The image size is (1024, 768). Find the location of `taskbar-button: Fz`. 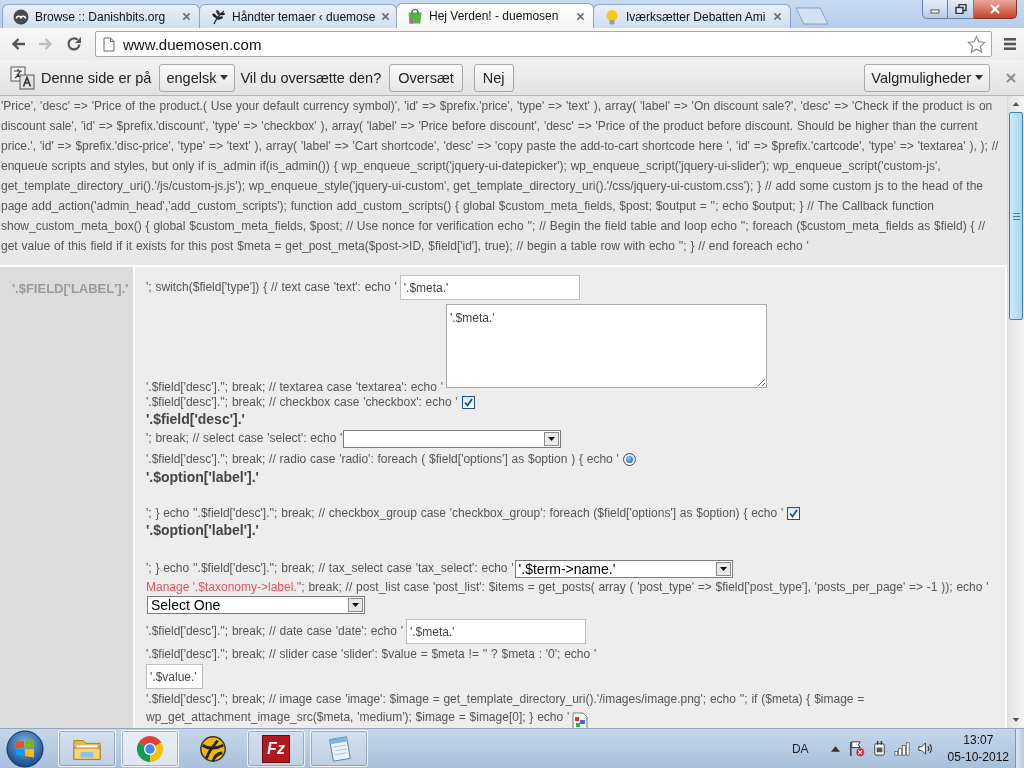

taskbar-button: Fz is located at coordinates (276, 748).